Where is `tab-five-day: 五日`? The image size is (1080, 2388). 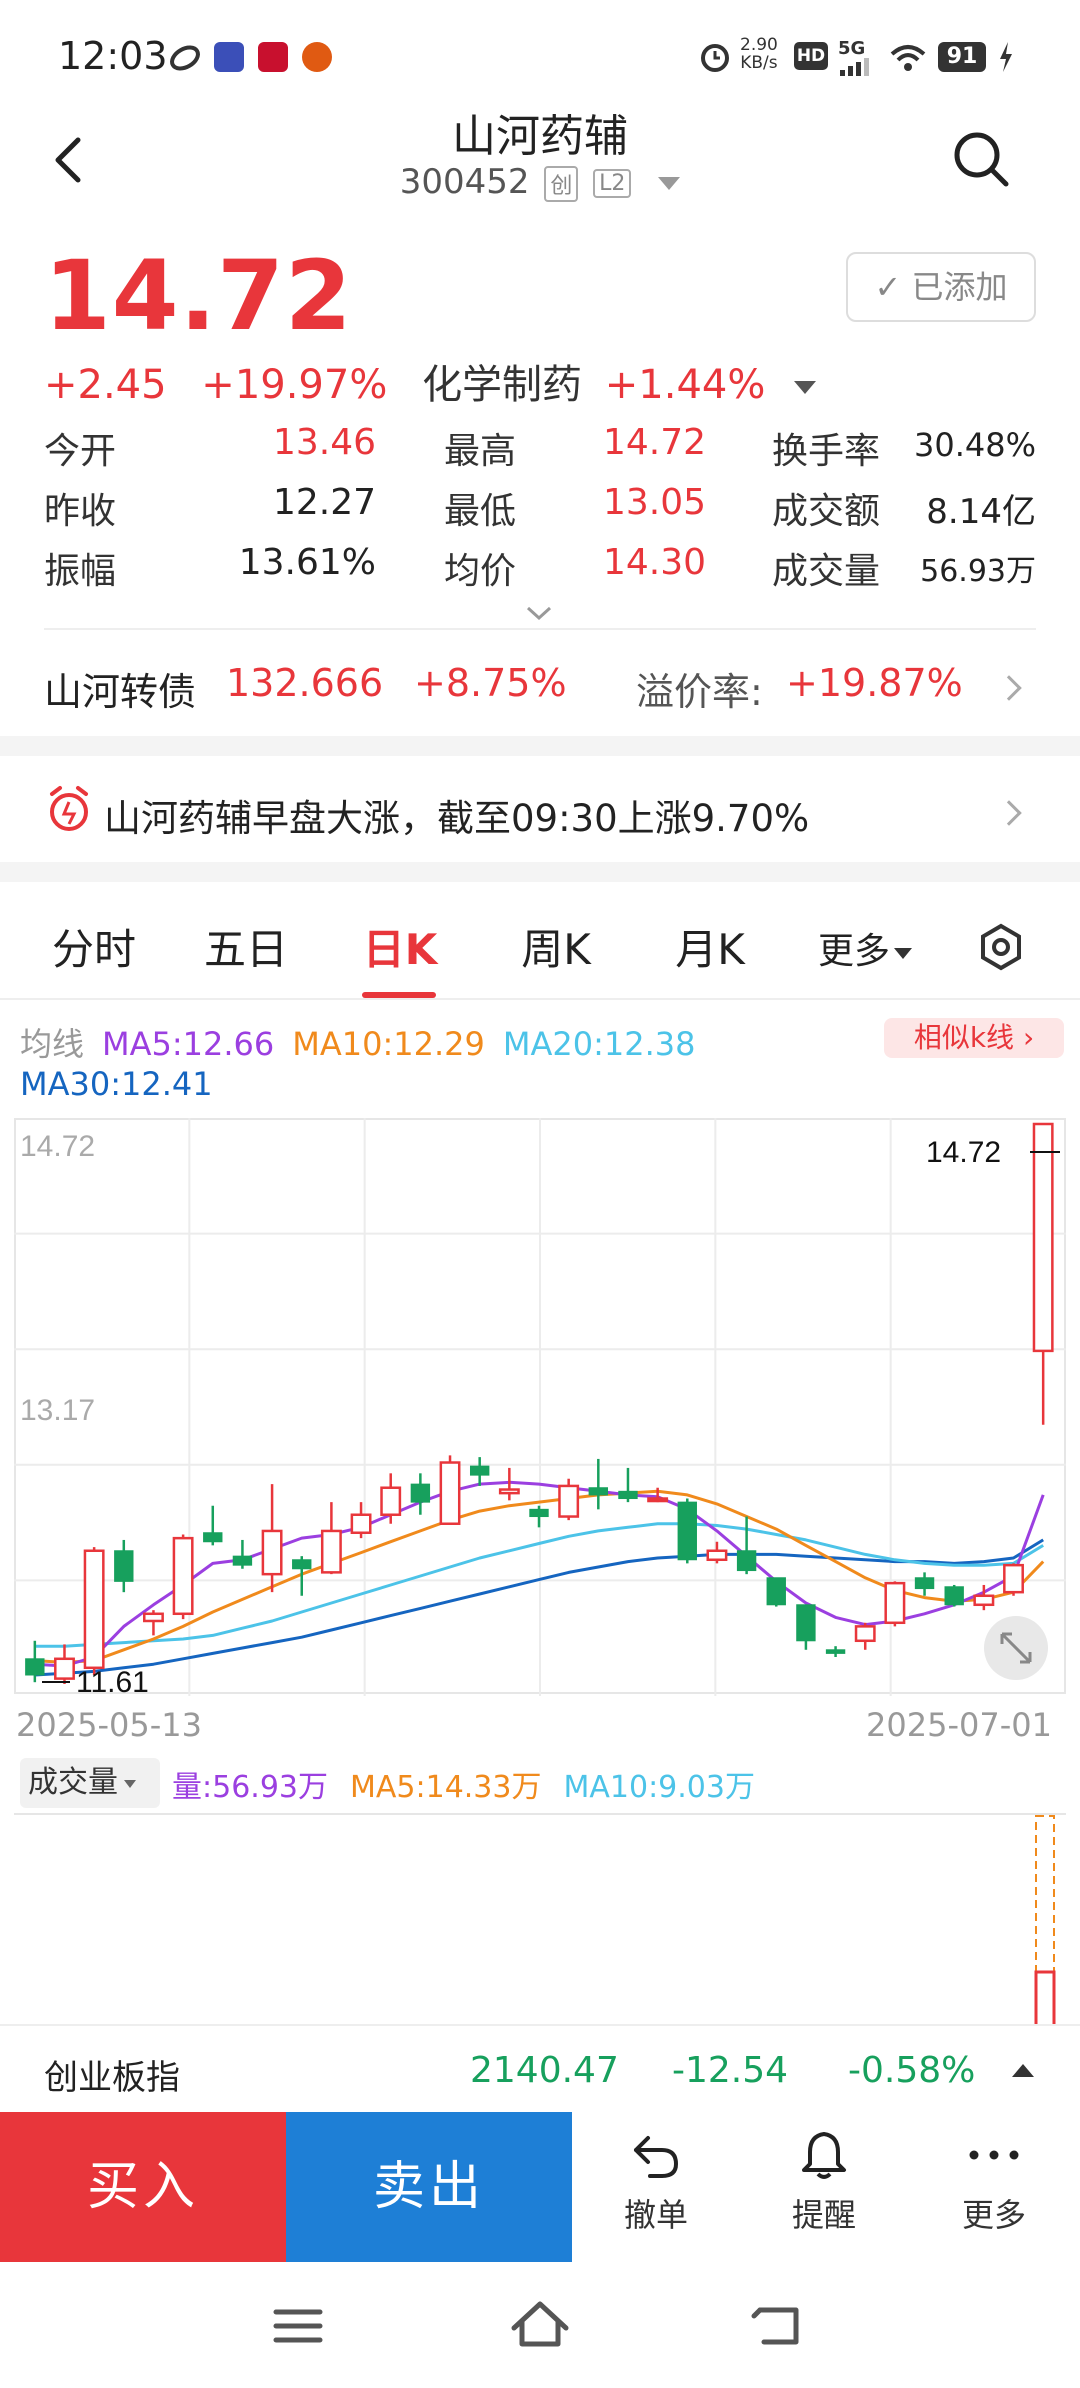
tab-five-day: 五日 is located at coordinates (246, 946).